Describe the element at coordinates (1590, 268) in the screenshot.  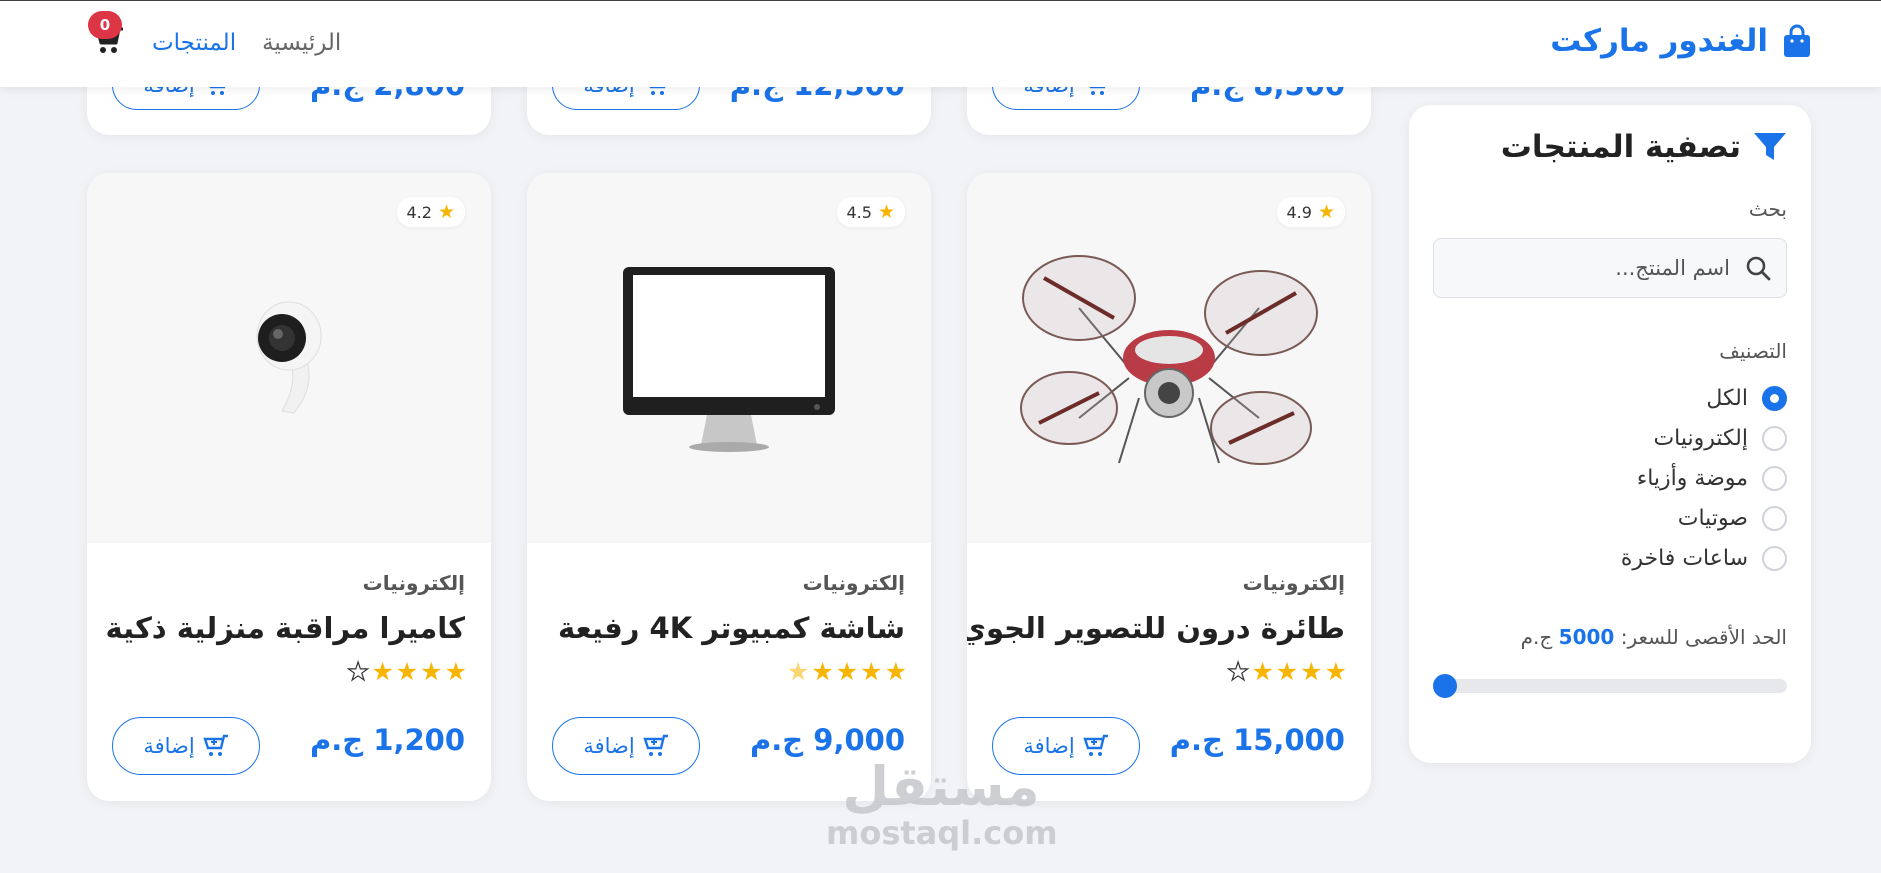
I see `search-input` at that location.